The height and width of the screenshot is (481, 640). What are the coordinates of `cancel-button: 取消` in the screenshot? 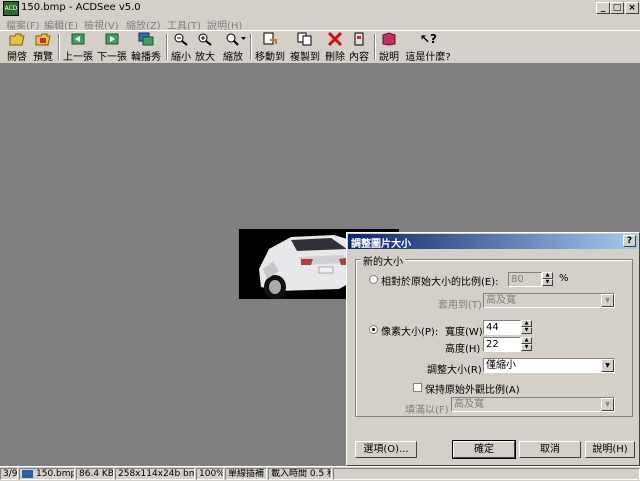 It's located at (550, 449).